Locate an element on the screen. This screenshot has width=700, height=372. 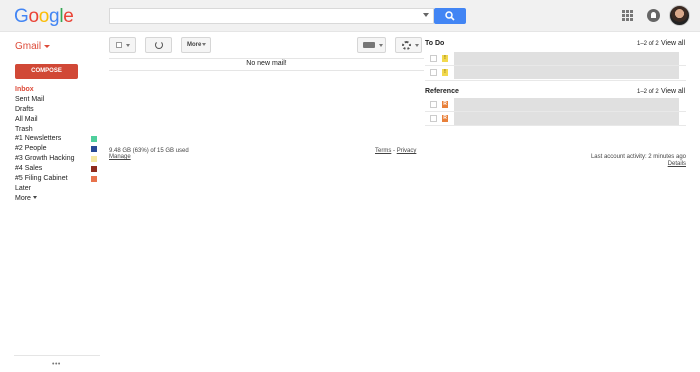
sidebar-item-label: #4 Sales is located at coordinates (29, 169).